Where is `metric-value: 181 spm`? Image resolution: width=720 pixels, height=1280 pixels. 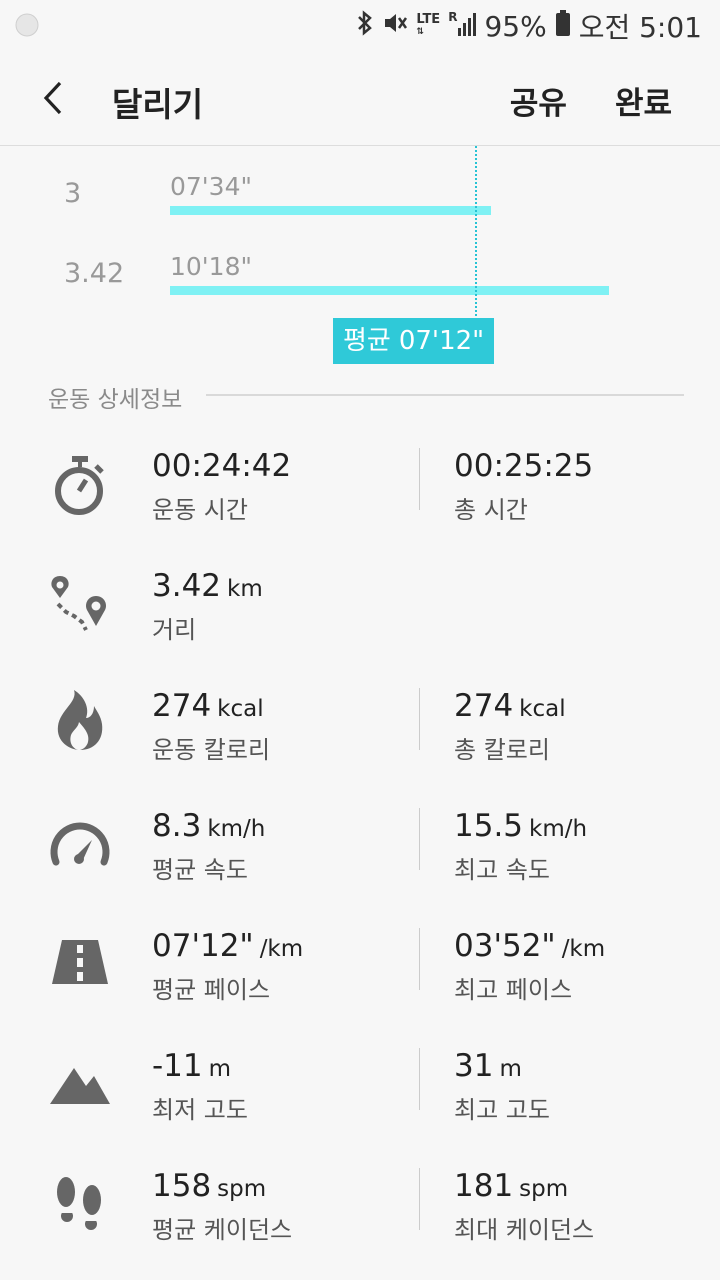 metric-value: 181 spm is located at coordinates (511, 1186).